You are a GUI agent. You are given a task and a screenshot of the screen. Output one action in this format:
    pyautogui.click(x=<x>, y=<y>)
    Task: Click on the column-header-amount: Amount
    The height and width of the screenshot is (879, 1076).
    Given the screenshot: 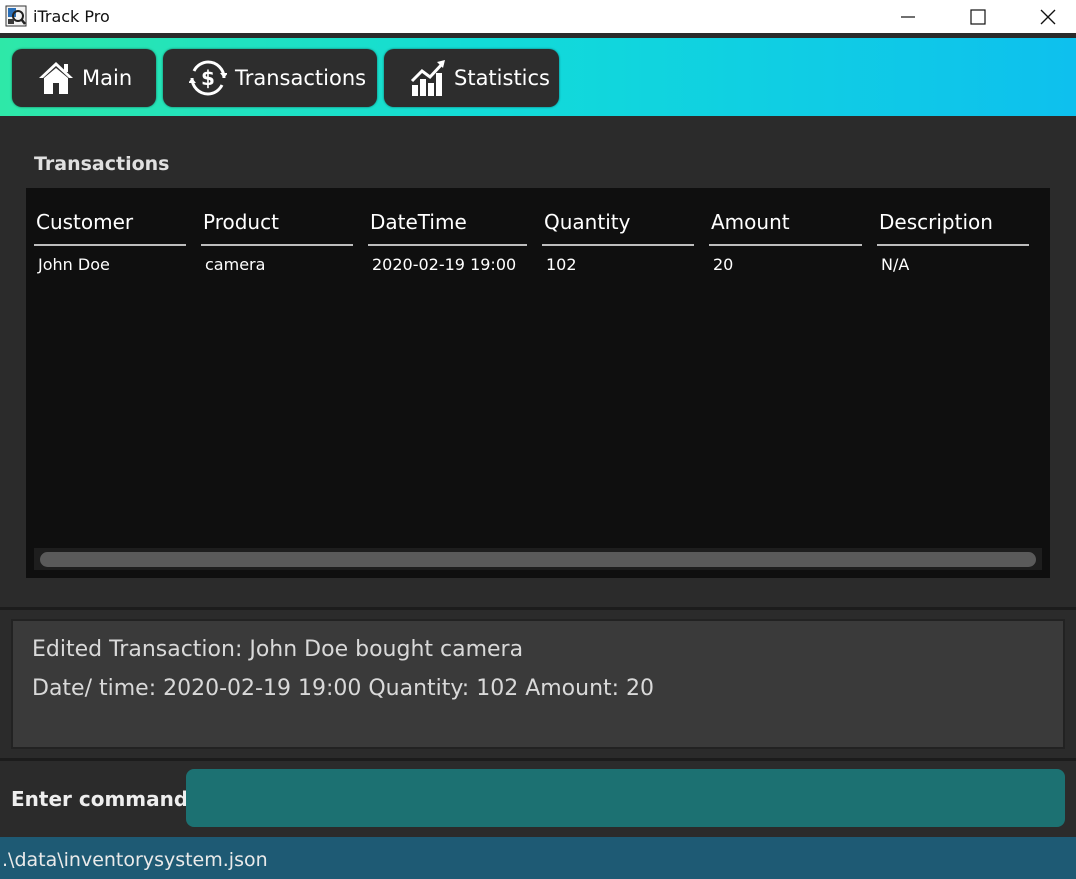 What is the action you would take?
    pyautogui.click(x=785, y=228)
    